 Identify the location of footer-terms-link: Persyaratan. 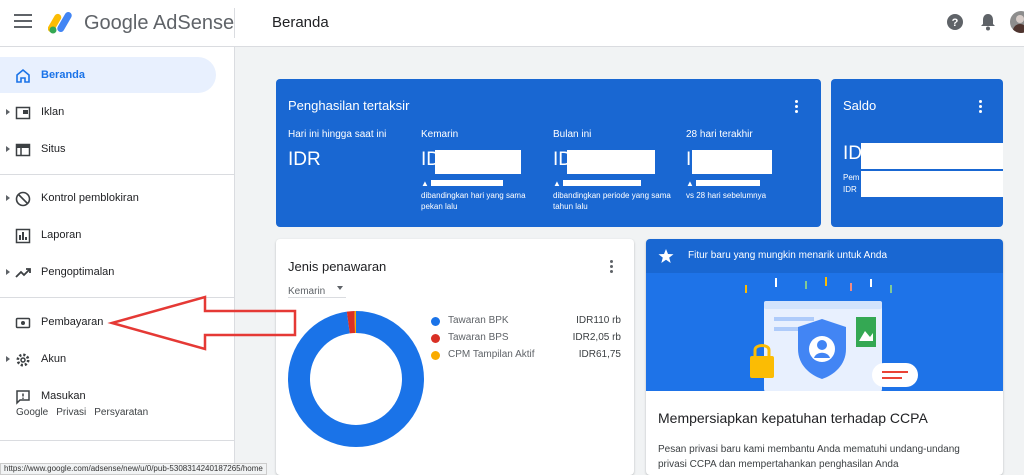
(121, 412).